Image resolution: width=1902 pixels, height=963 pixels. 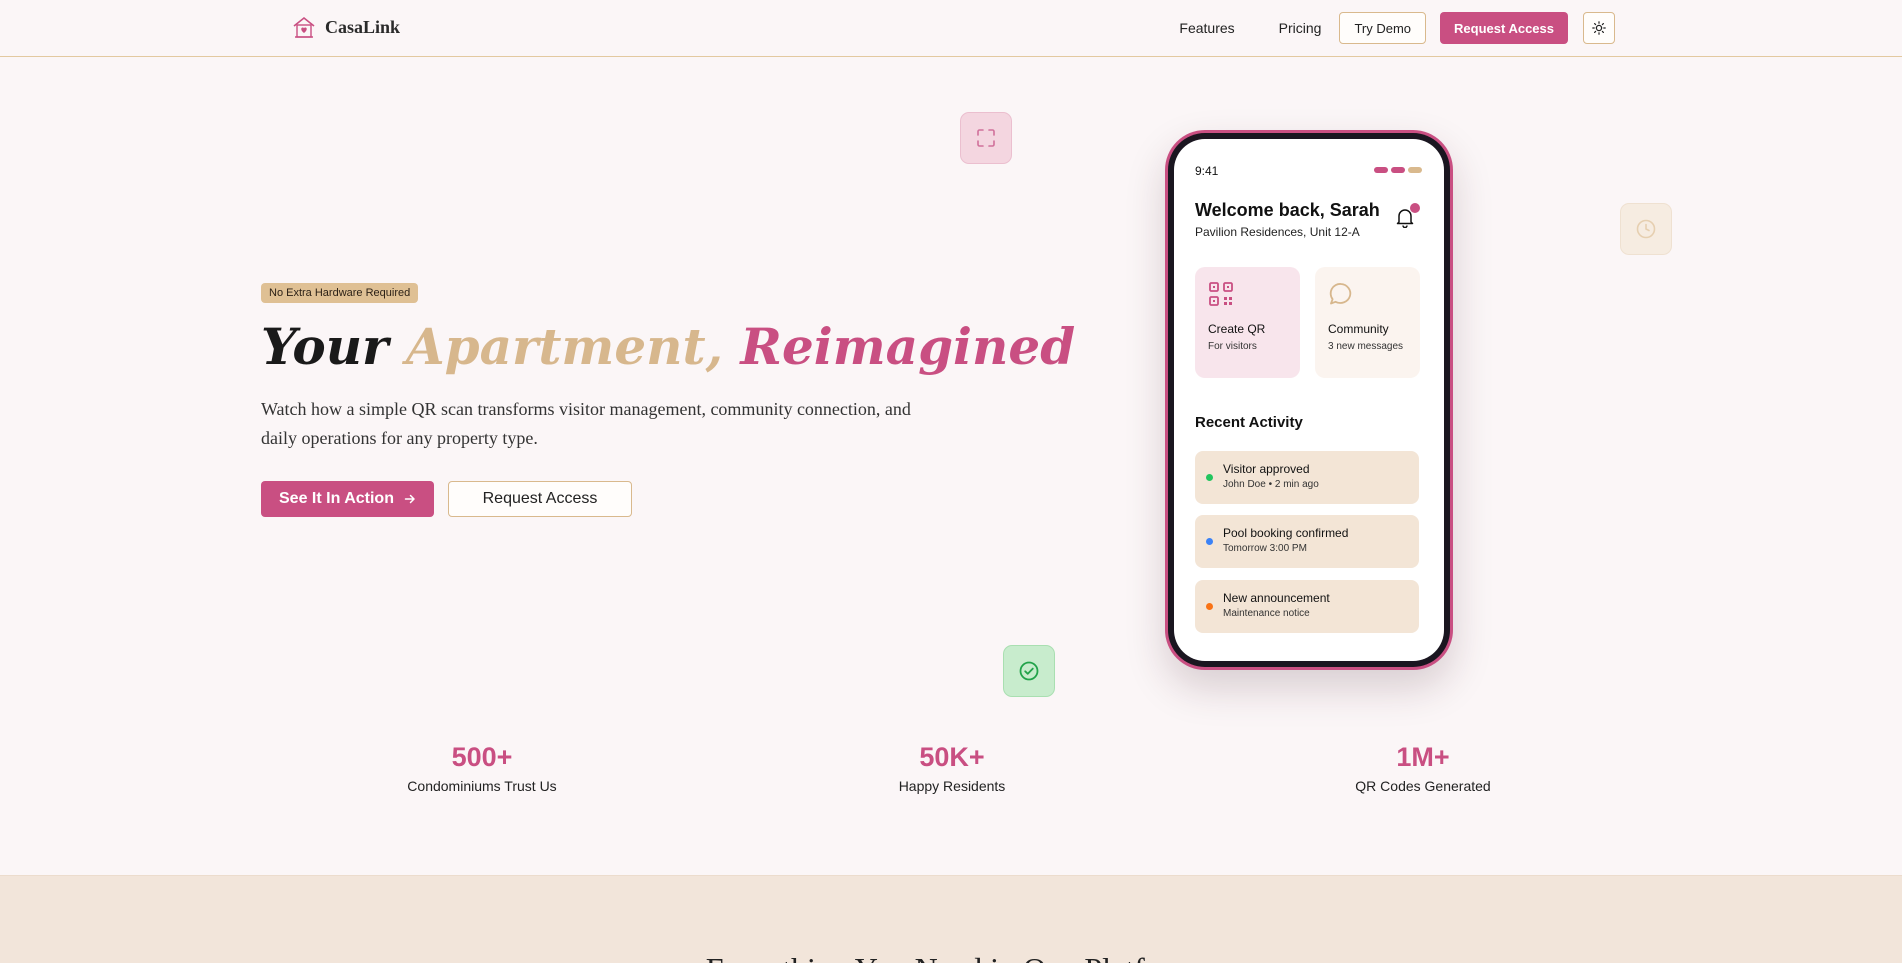 What do you see at coordinates (1265, 548) in the screenshot?
I see `activity-subtitle: Tomorrow 3:00 PM` at bounding box center [1265, 548].